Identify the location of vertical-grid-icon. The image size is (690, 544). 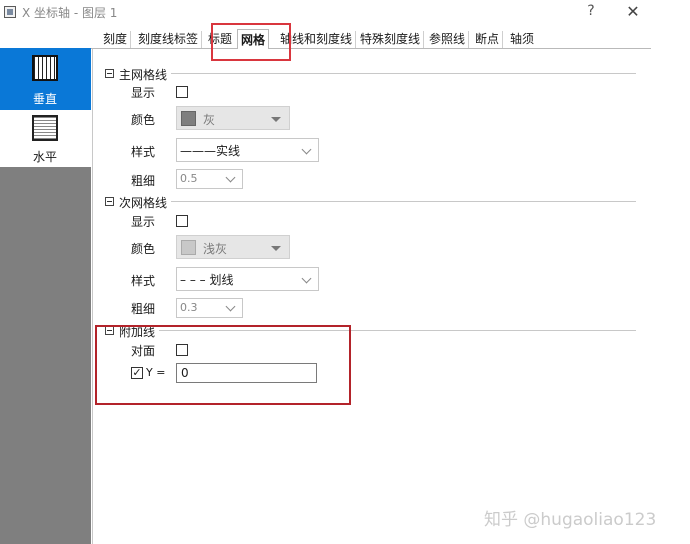
(45, 68).